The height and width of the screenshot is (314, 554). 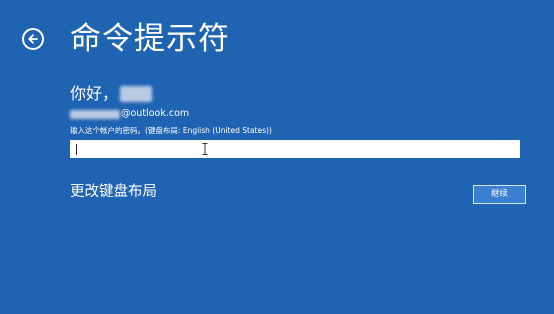 What do you see at coordinates (94, 93) in the screenshot?
I see `greeting-text: 你好，` at bounding box center [94, 93].